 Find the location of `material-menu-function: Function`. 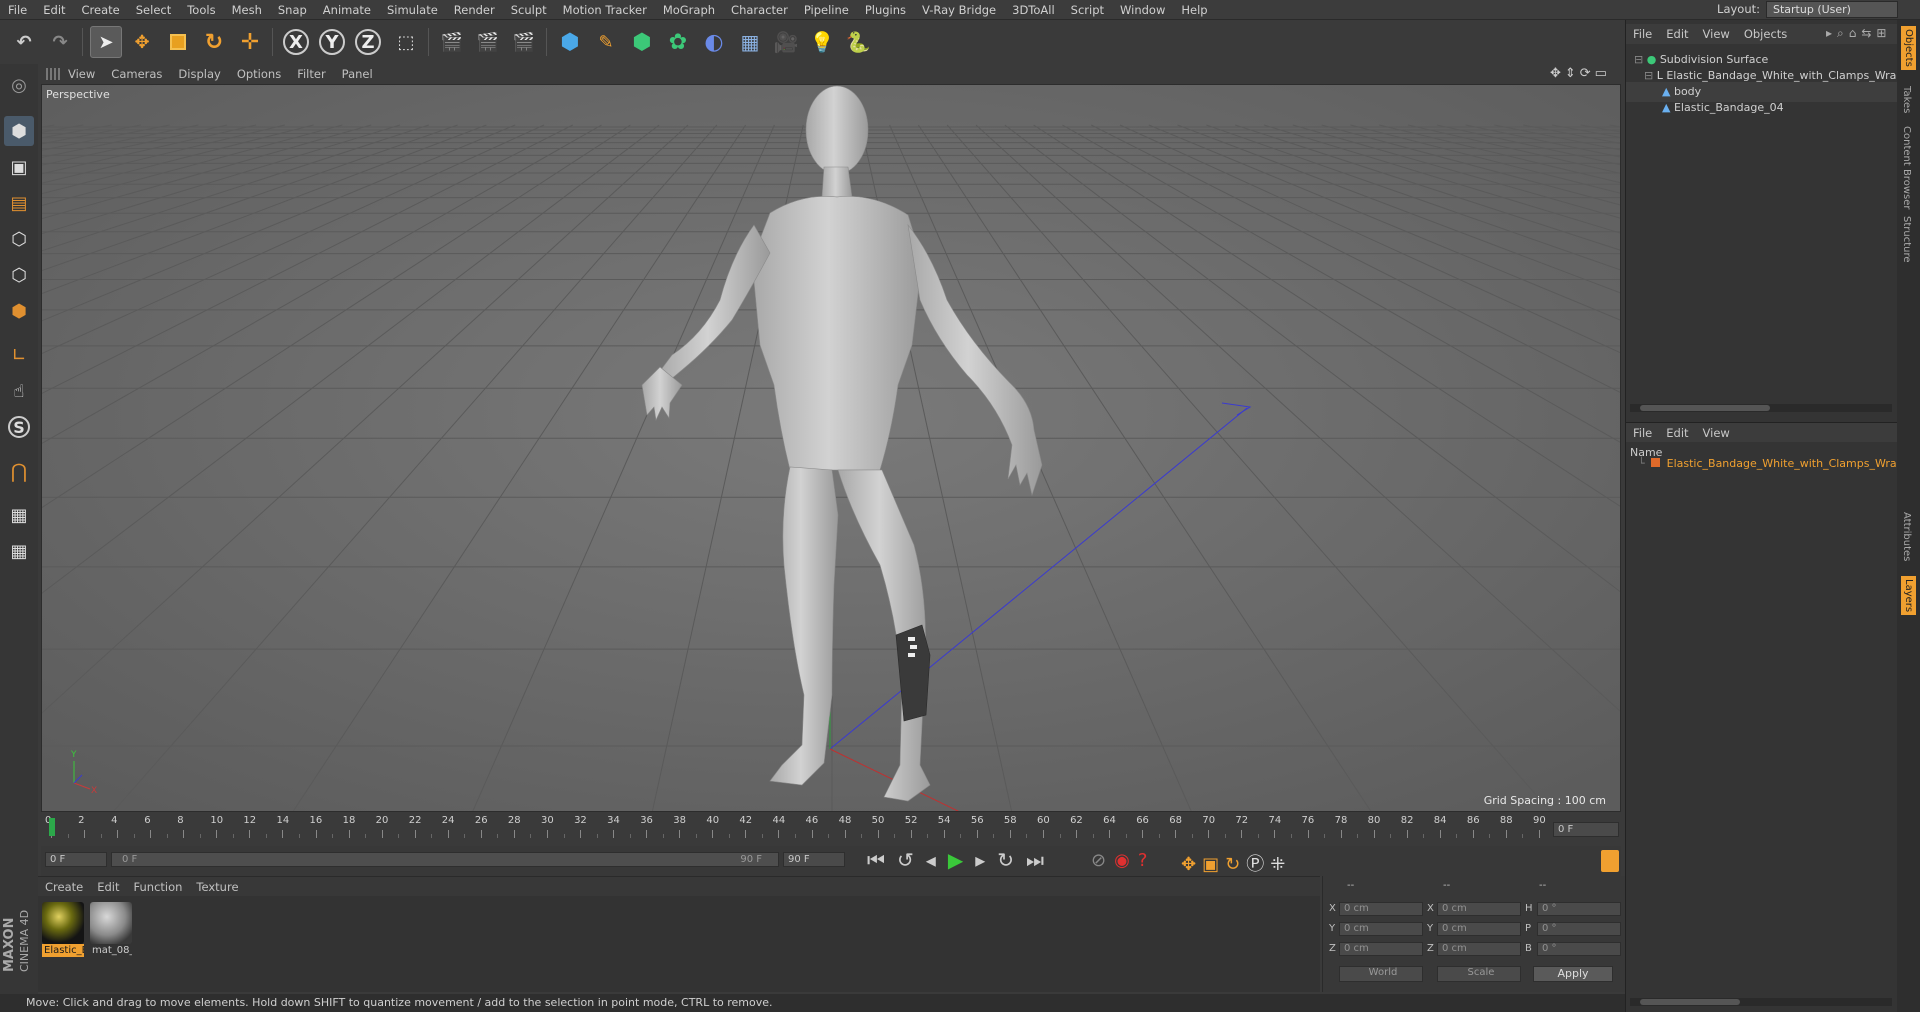

material-menu-function: Function is located at coordinates (158, 887).